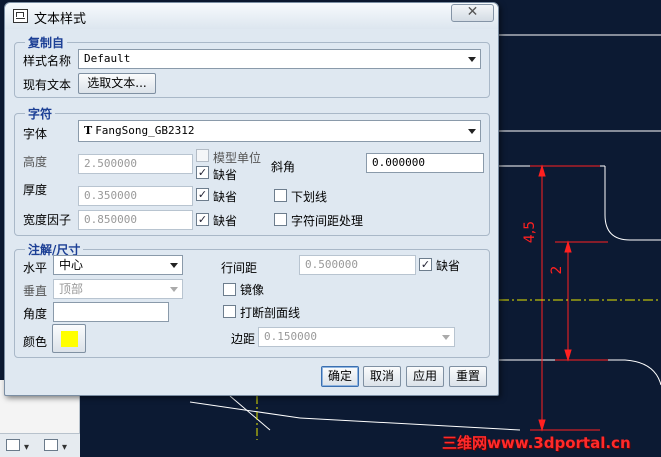 The image size is (661, 457). Describe the element at coordinates (118, 265) in the screenshot. I see `horizontal-dropdown: 中心` at that location.